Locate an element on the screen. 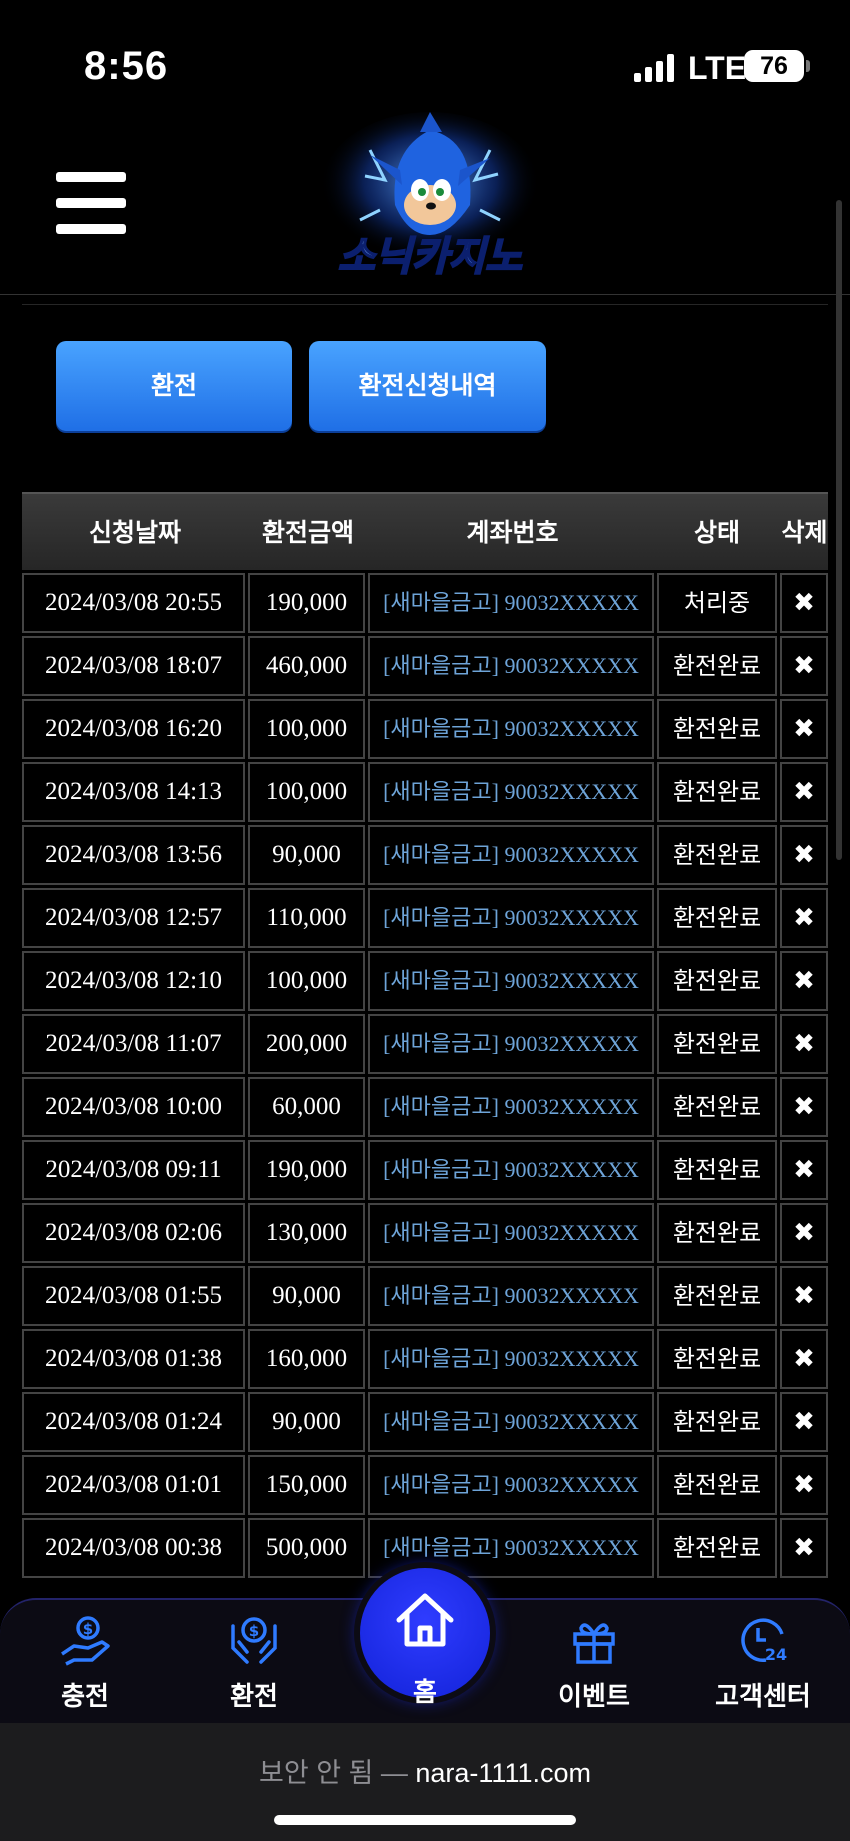 Image resolution: width=850 pixels, height=1841 pixels. url-host: nara-1111.com is located at coordinates (503, 1773).